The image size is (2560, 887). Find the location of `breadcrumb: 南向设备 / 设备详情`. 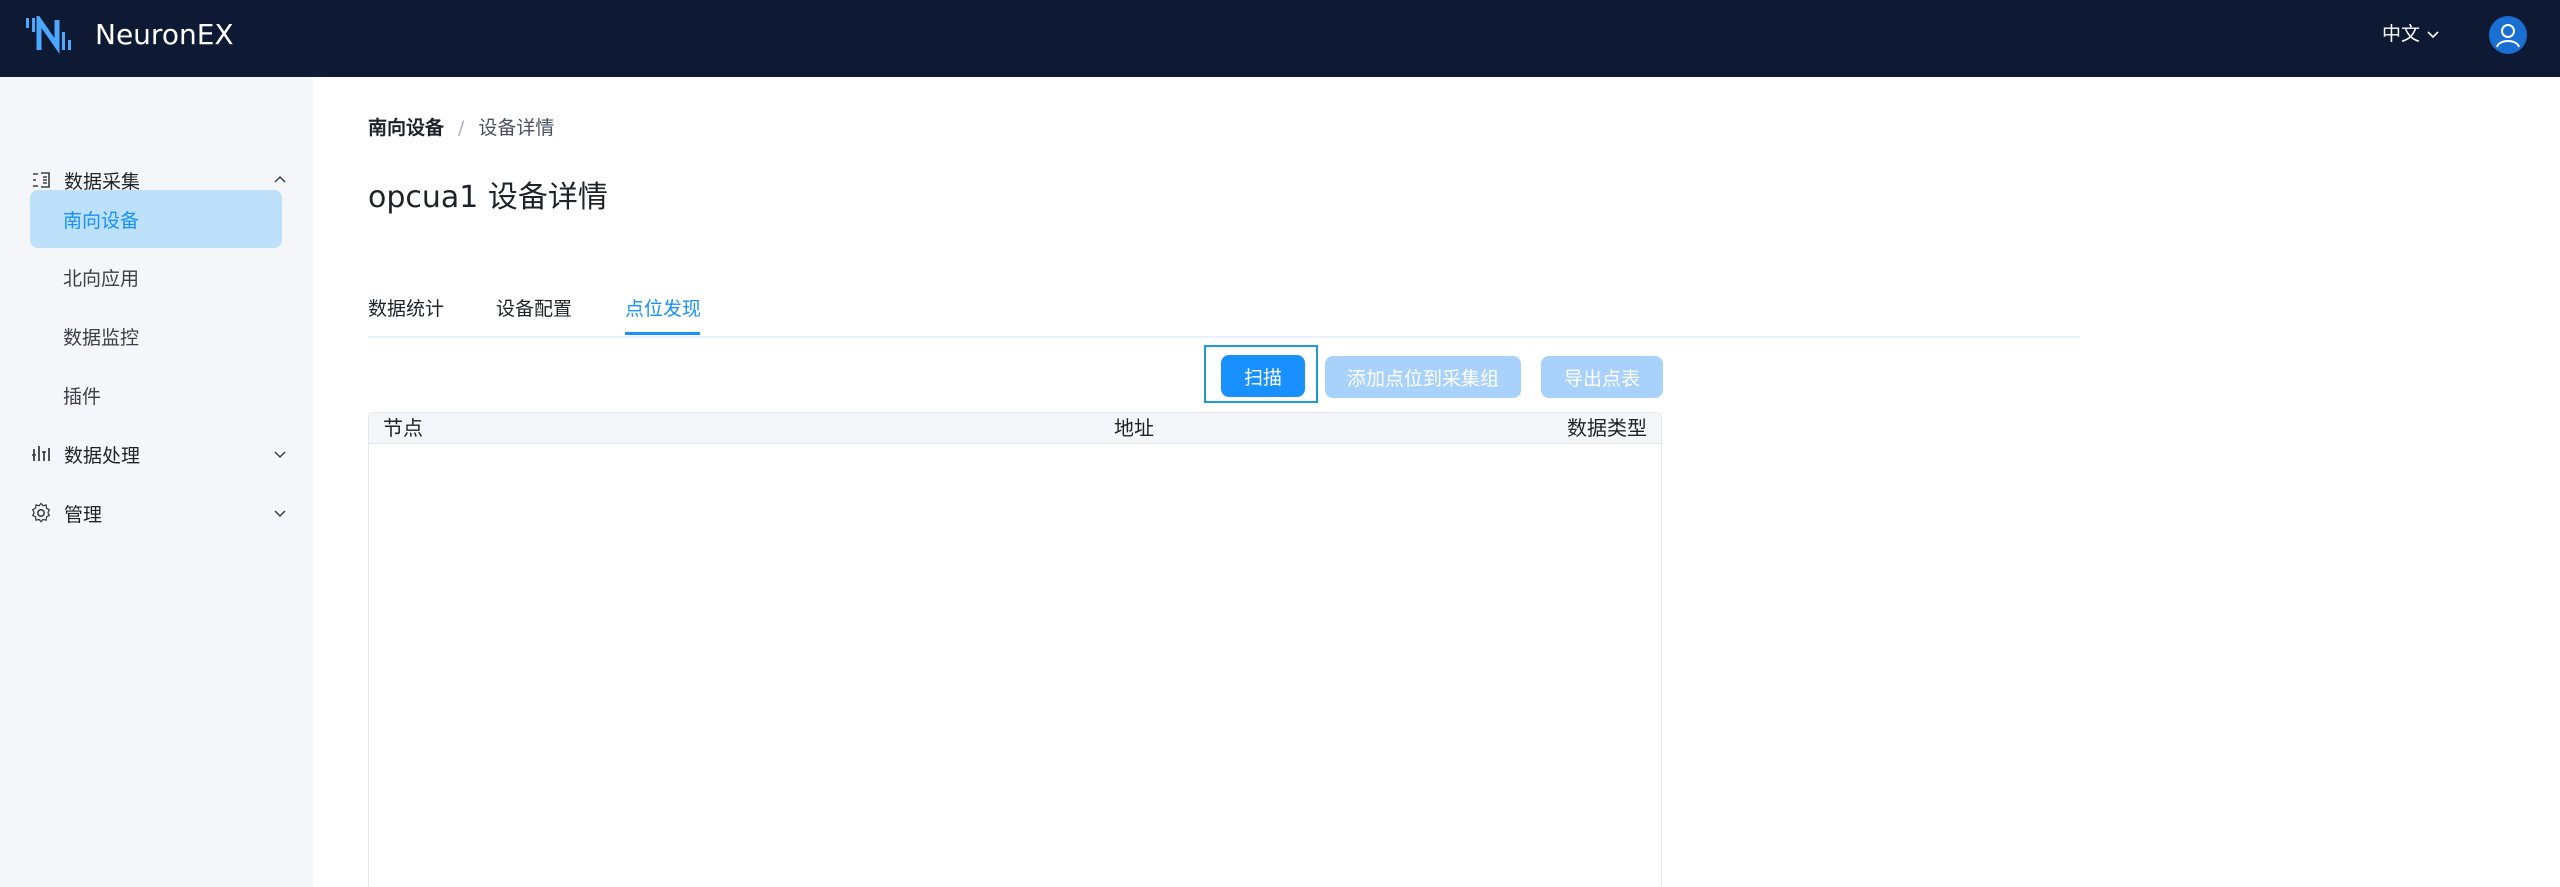

breadcrumb: 南向设备 / 设备详情 is located at coordinates (461, 128).